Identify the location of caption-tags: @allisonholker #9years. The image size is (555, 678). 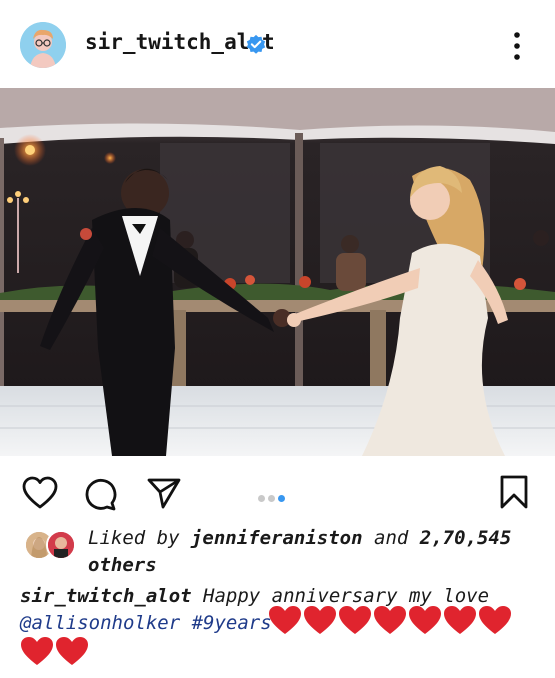
(146, 623).